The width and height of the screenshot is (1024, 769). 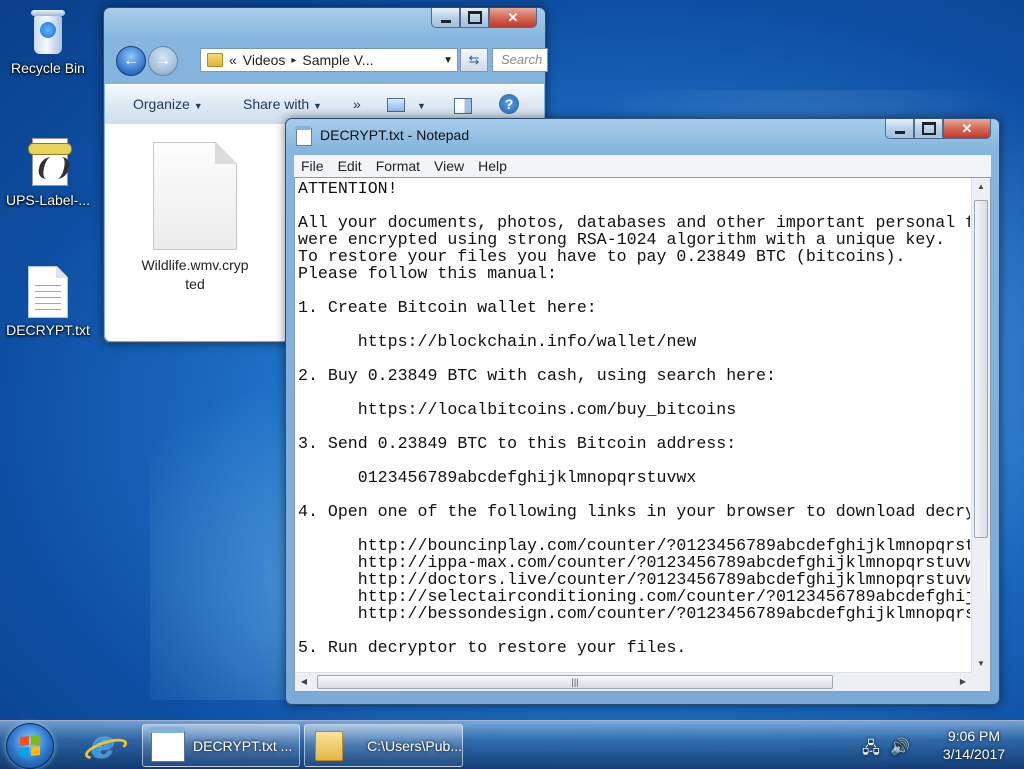 I want to click on close-icon: ✕, so click(x=967, y=128).